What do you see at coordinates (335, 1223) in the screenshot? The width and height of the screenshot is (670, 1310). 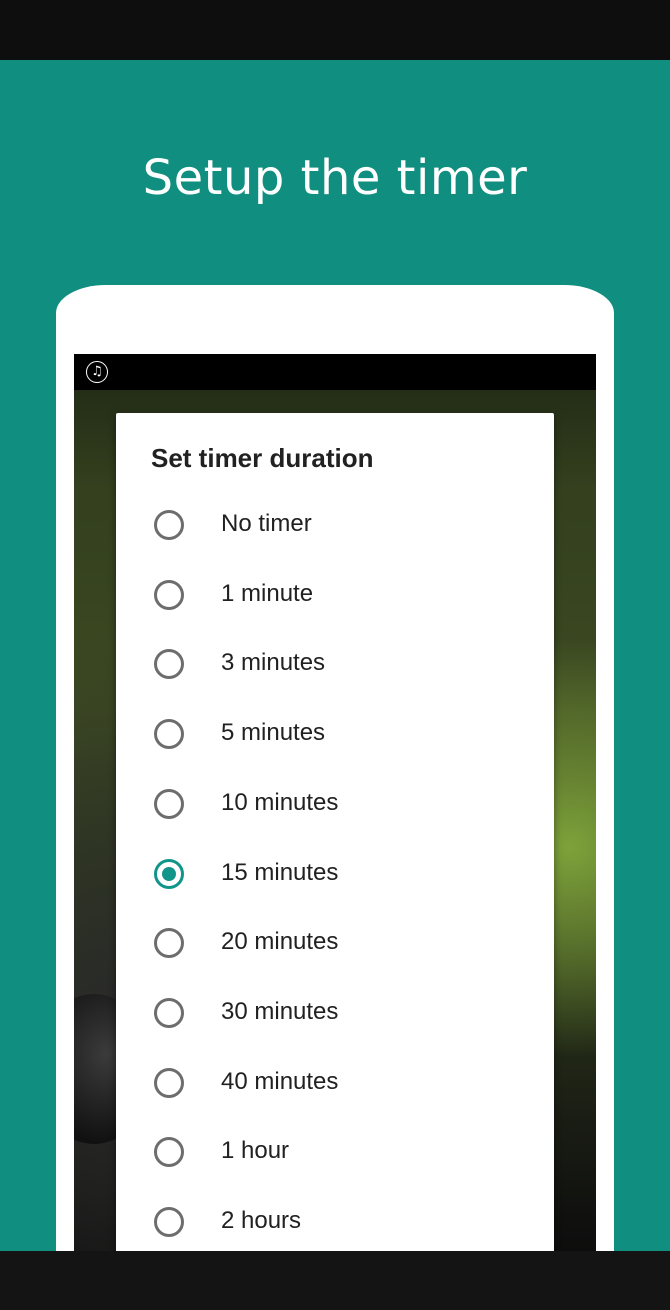 I see `timer-option: 2 hours` at bounding box center [335, 1223].